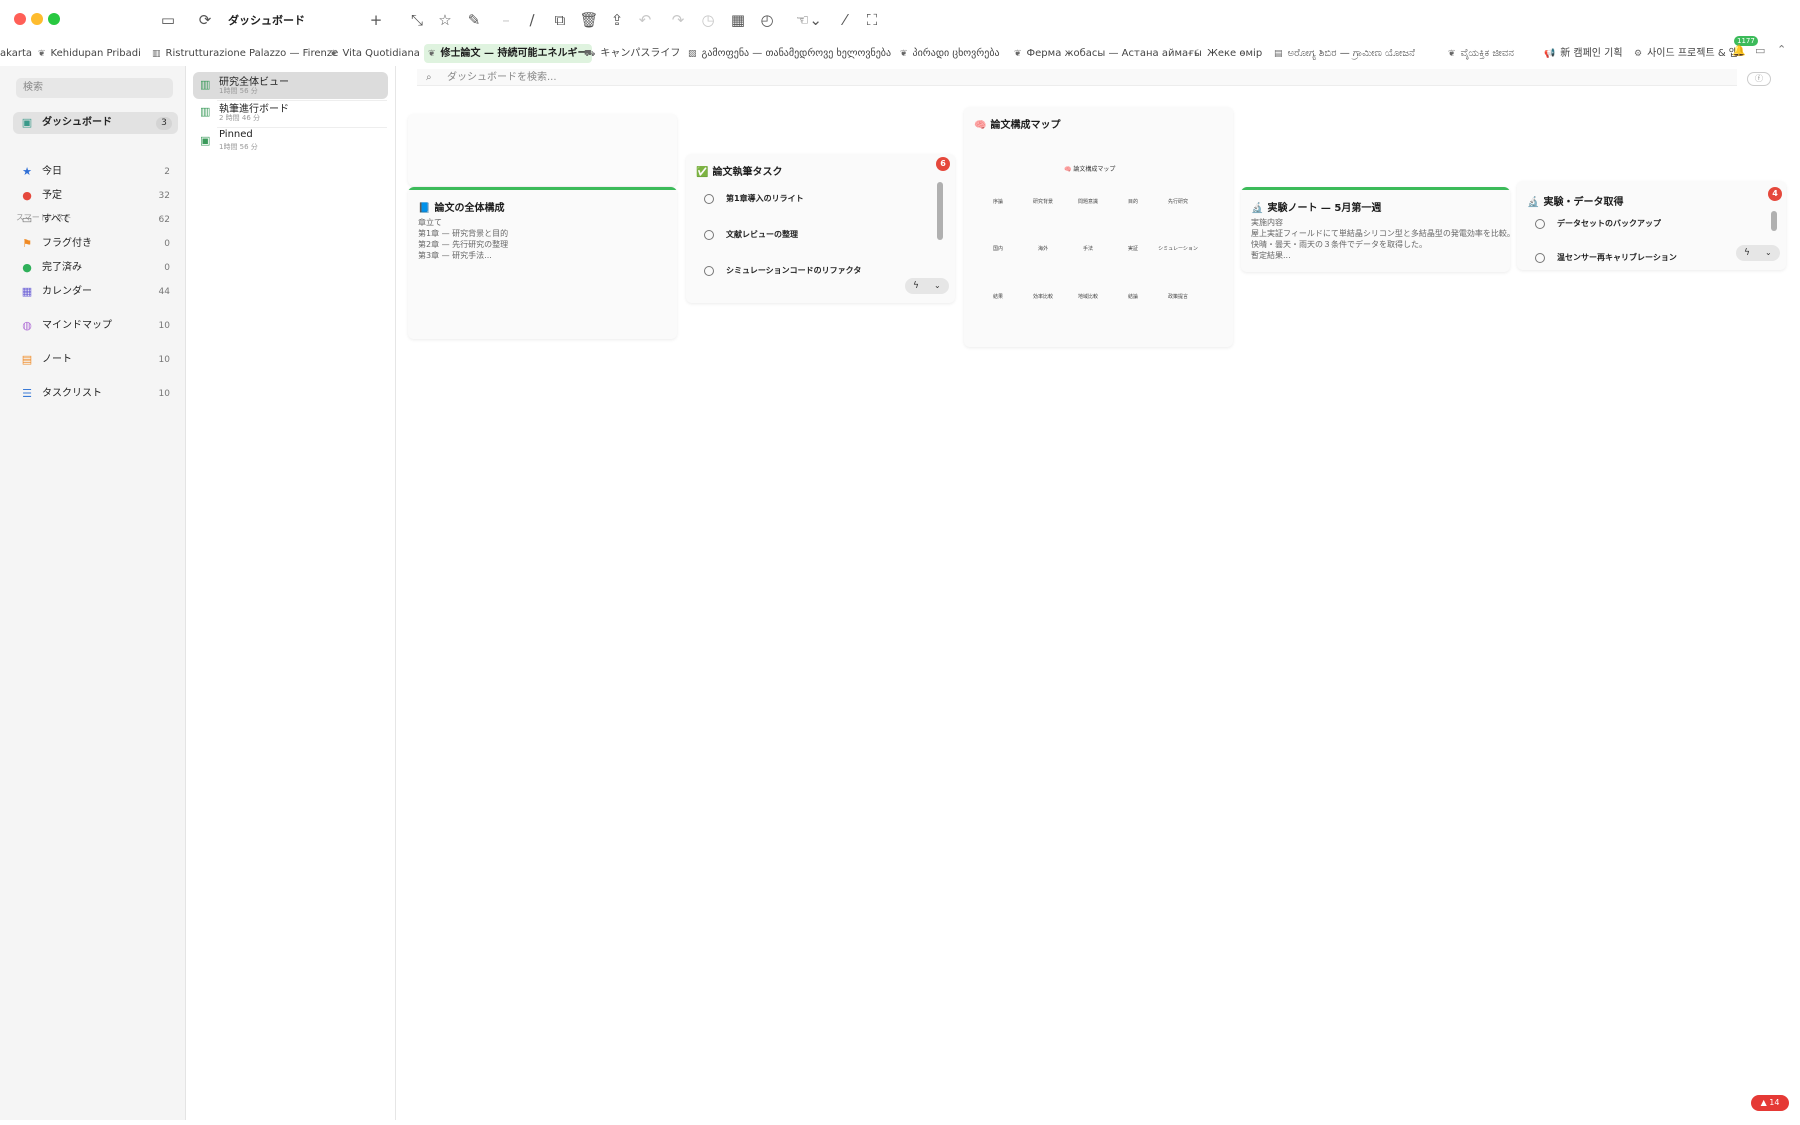  I want to click on data-count-badge: 4, so click(1775, 194).